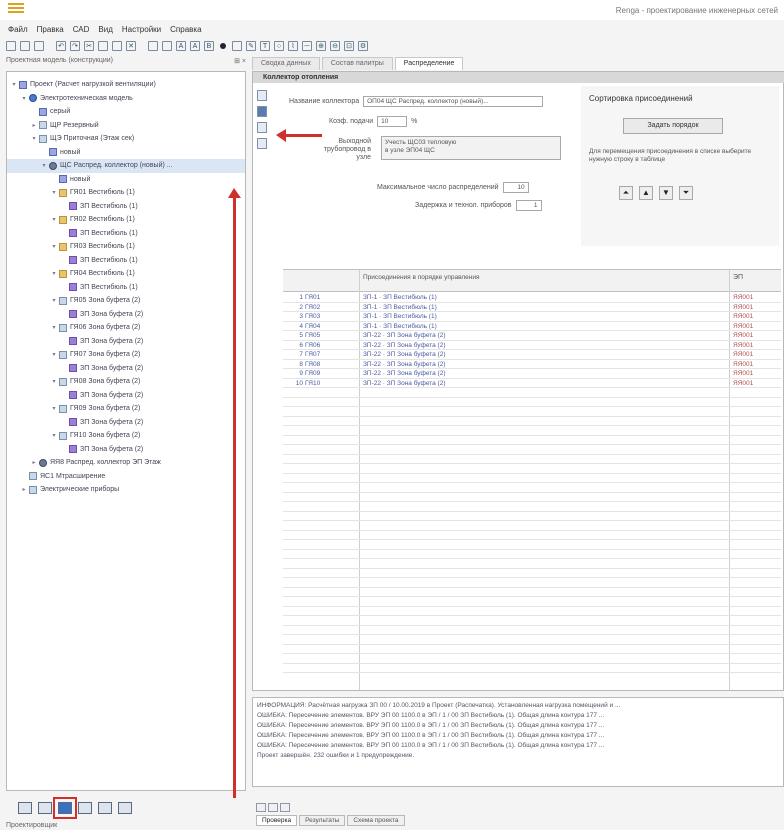  What do you see at coordinates (126, 409) in the screenshot?
I see `tree-node: ▾ ГЯ09 Зона буфета (2)` at bounding box center [126, 409].